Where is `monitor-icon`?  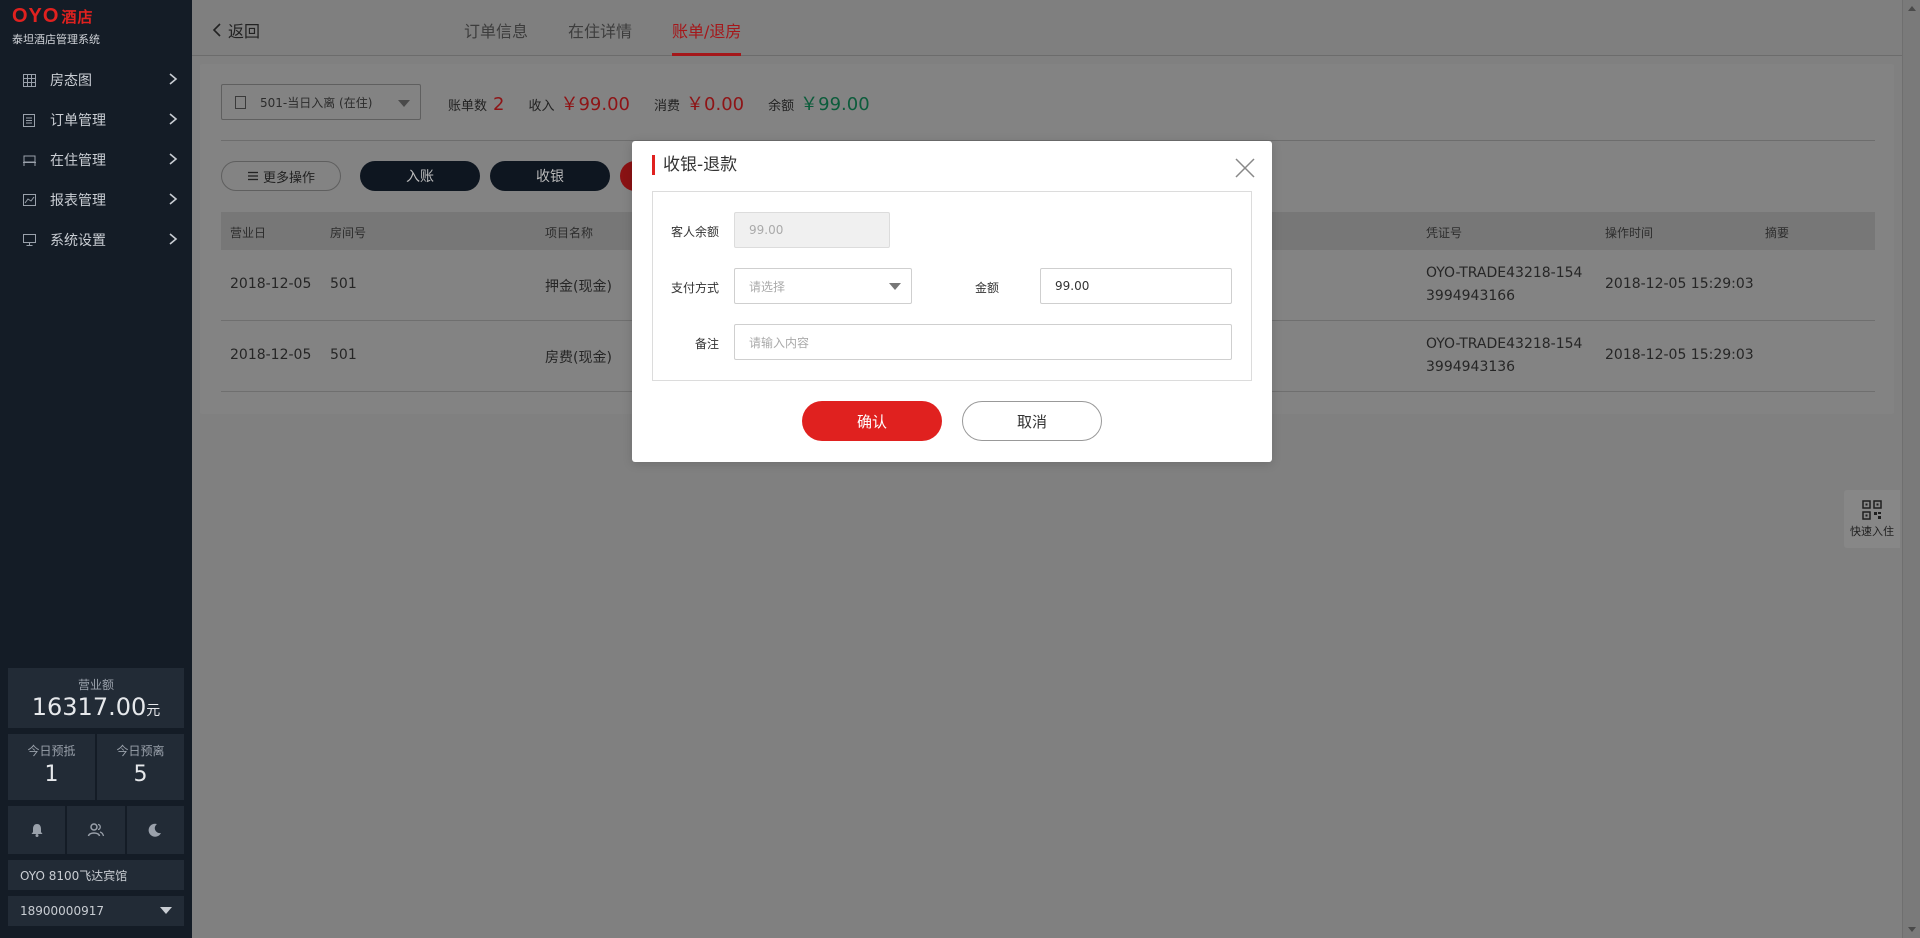
monitor-icon is located at coordinates (29, 240).